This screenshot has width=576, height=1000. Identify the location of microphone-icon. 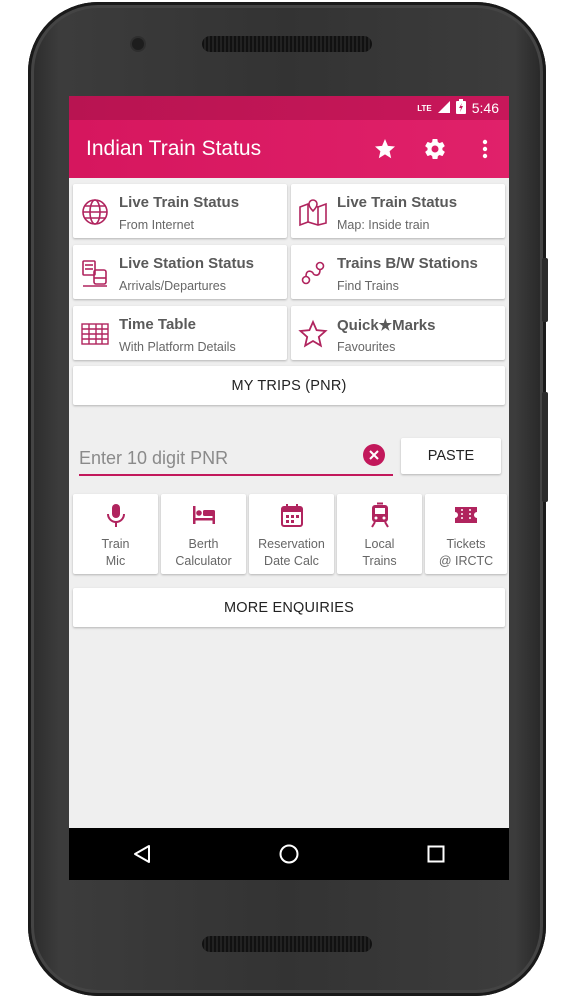
(116, 515).